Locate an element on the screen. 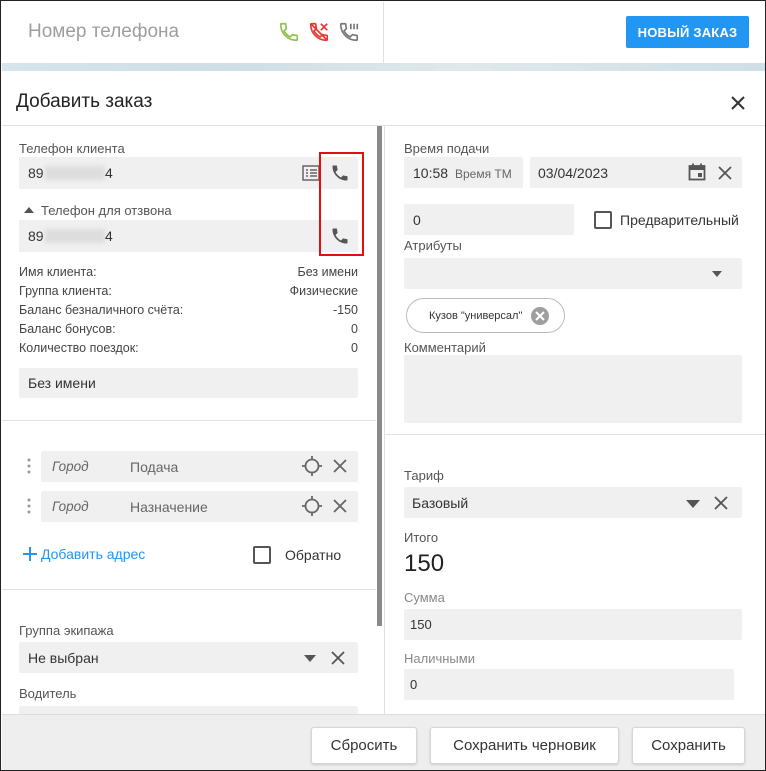 The height and width of the screenshot is (771, 766). client-info-row: Баланс бонусов: 0 is located at coordinates (188, 331).